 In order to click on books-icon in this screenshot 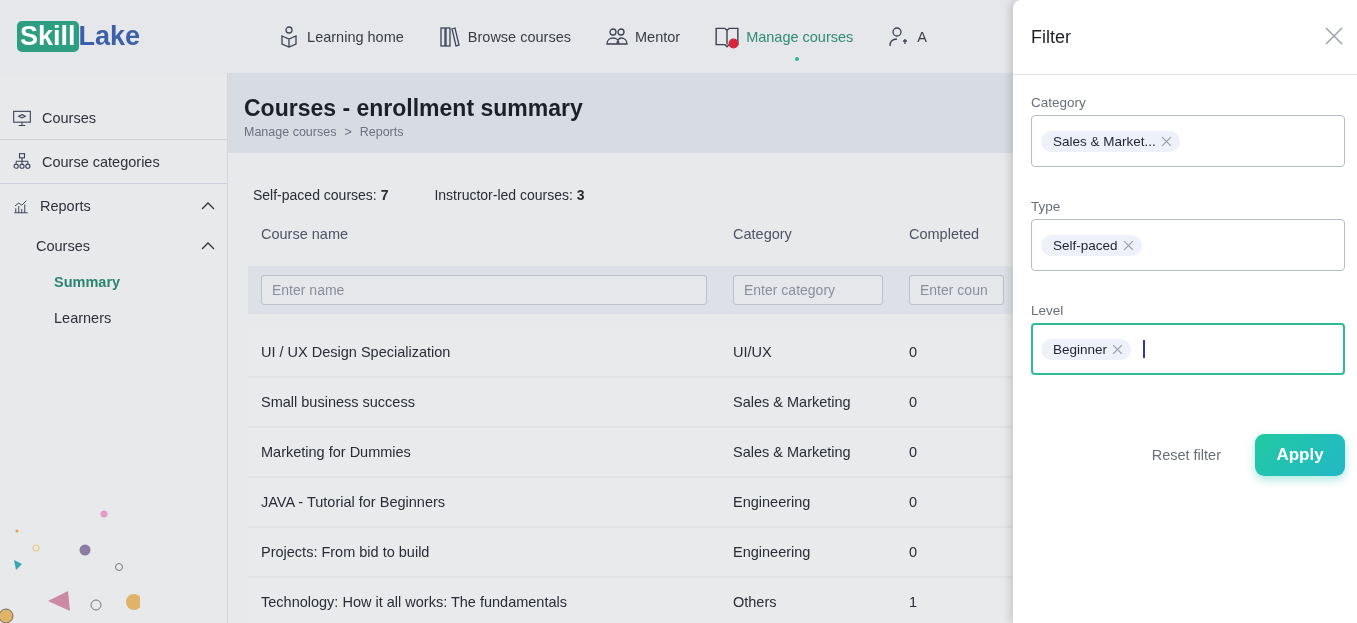, I will do `click(449, 36)`.